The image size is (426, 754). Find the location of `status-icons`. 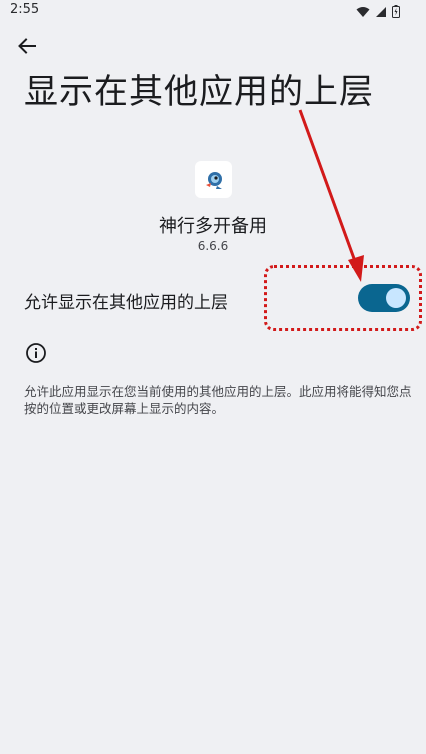

status-icons is located at coordinates (378, 12).